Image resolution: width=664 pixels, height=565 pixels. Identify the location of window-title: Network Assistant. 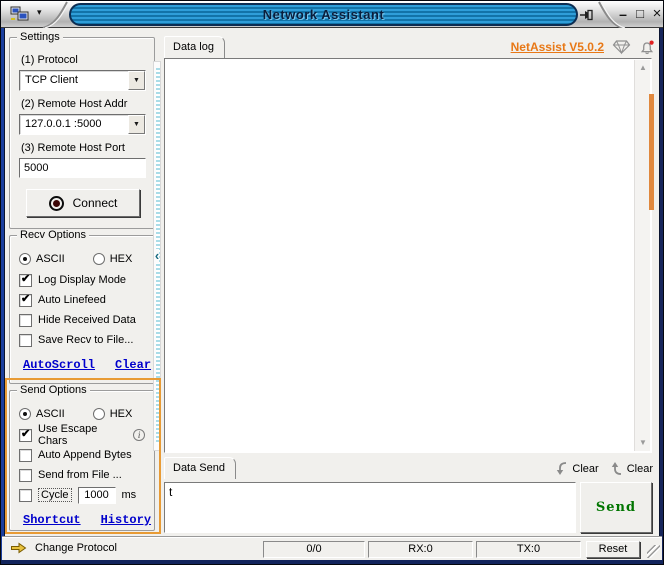
(323, 14).